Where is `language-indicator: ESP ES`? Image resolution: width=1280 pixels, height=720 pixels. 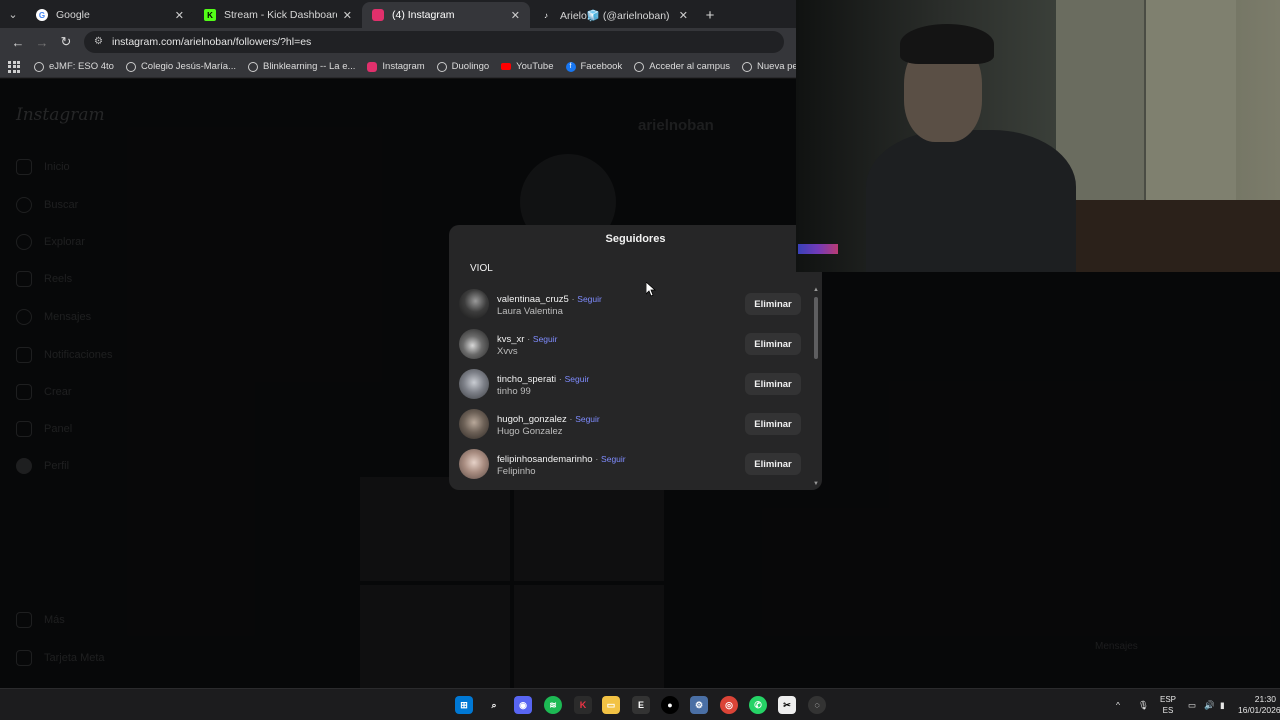 language-indicator: ESP ES is located at coordinates (1168, 705).